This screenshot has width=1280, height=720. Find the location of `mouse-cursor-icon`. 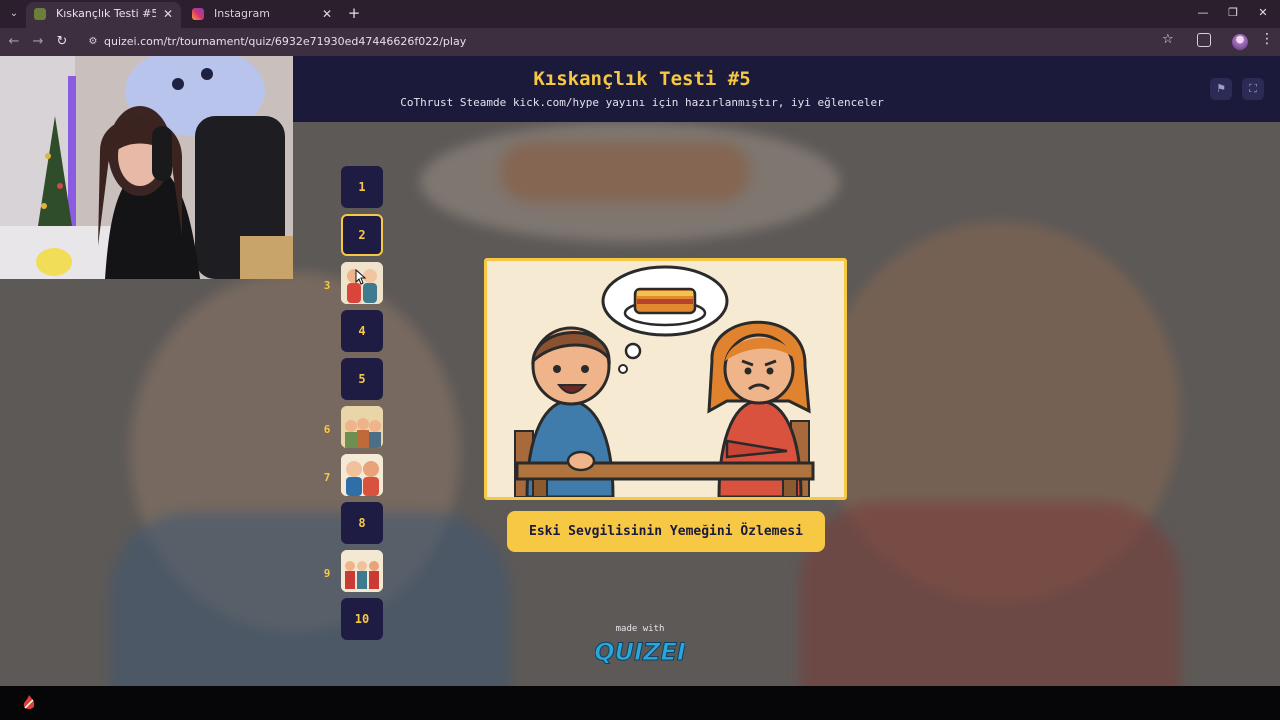

mouse-cursor-icon is located at coordinates (361, 277).